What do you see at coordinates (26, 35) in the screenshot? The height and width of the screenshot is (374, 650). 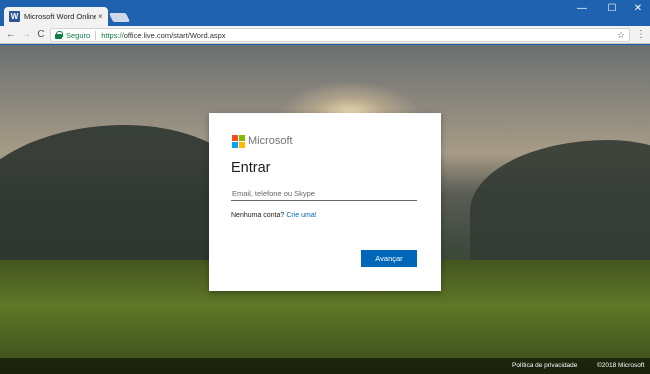 I see `forward-arrow-icon: →` at bounding box center [26, 35].